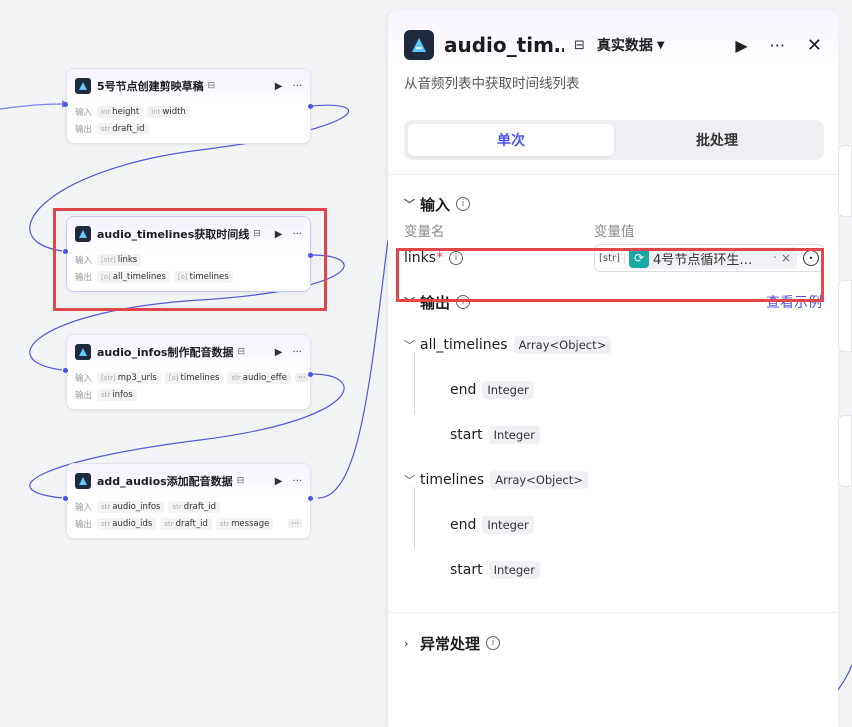 The width and height of the screenshot is (852, 727). Describe the element at coordinates (244, 523) in the screenshot. I see `output-chip: str message` at that location.